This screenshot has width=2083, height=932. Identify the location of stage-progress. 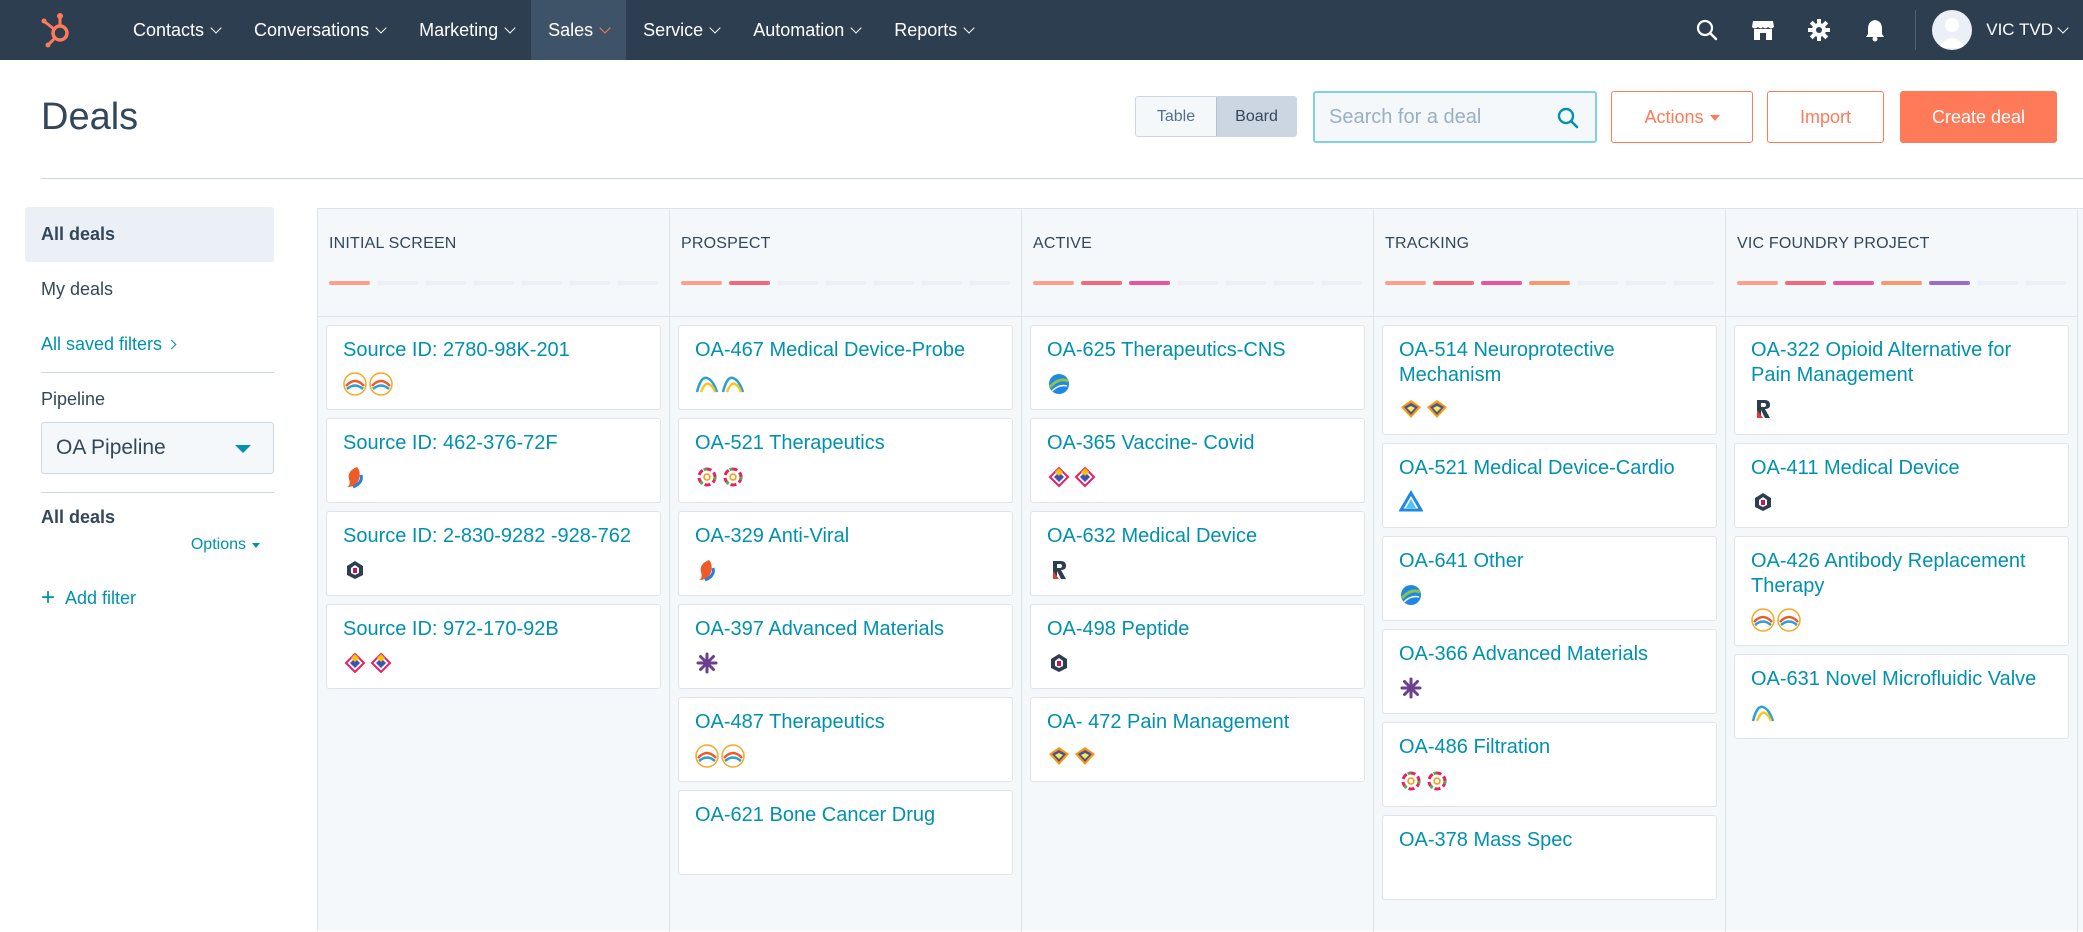
(493, 283).